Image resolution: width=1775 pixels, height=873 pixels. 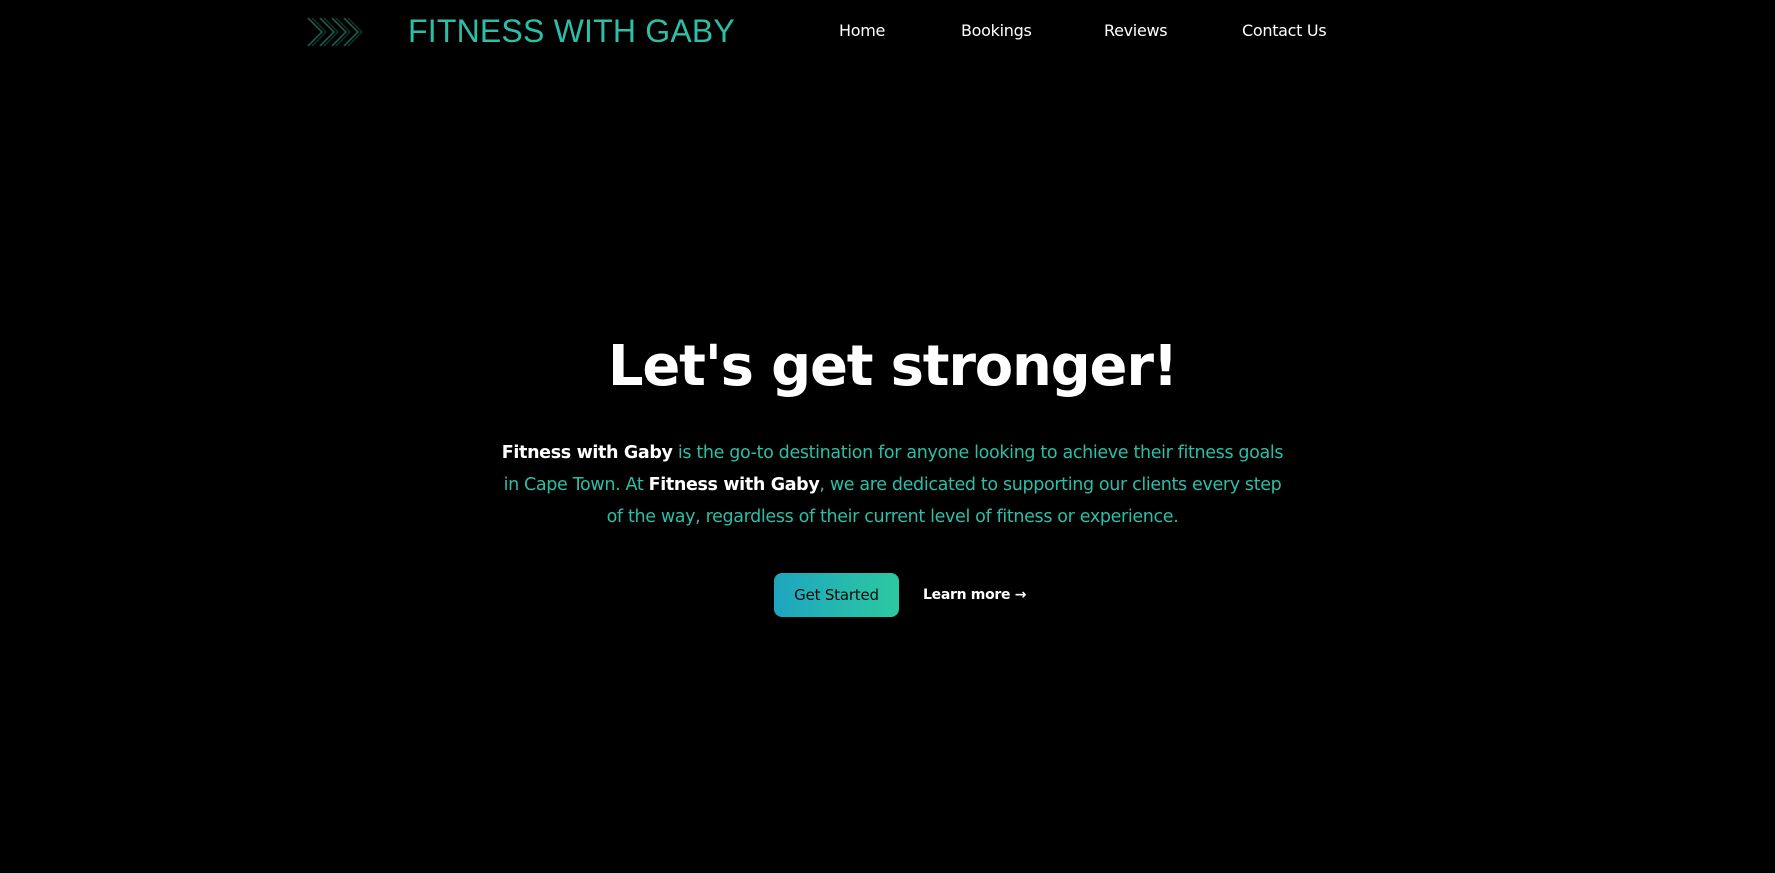 I want to click on hero-title: Let's get stronger!, so click(x=892, y=366).